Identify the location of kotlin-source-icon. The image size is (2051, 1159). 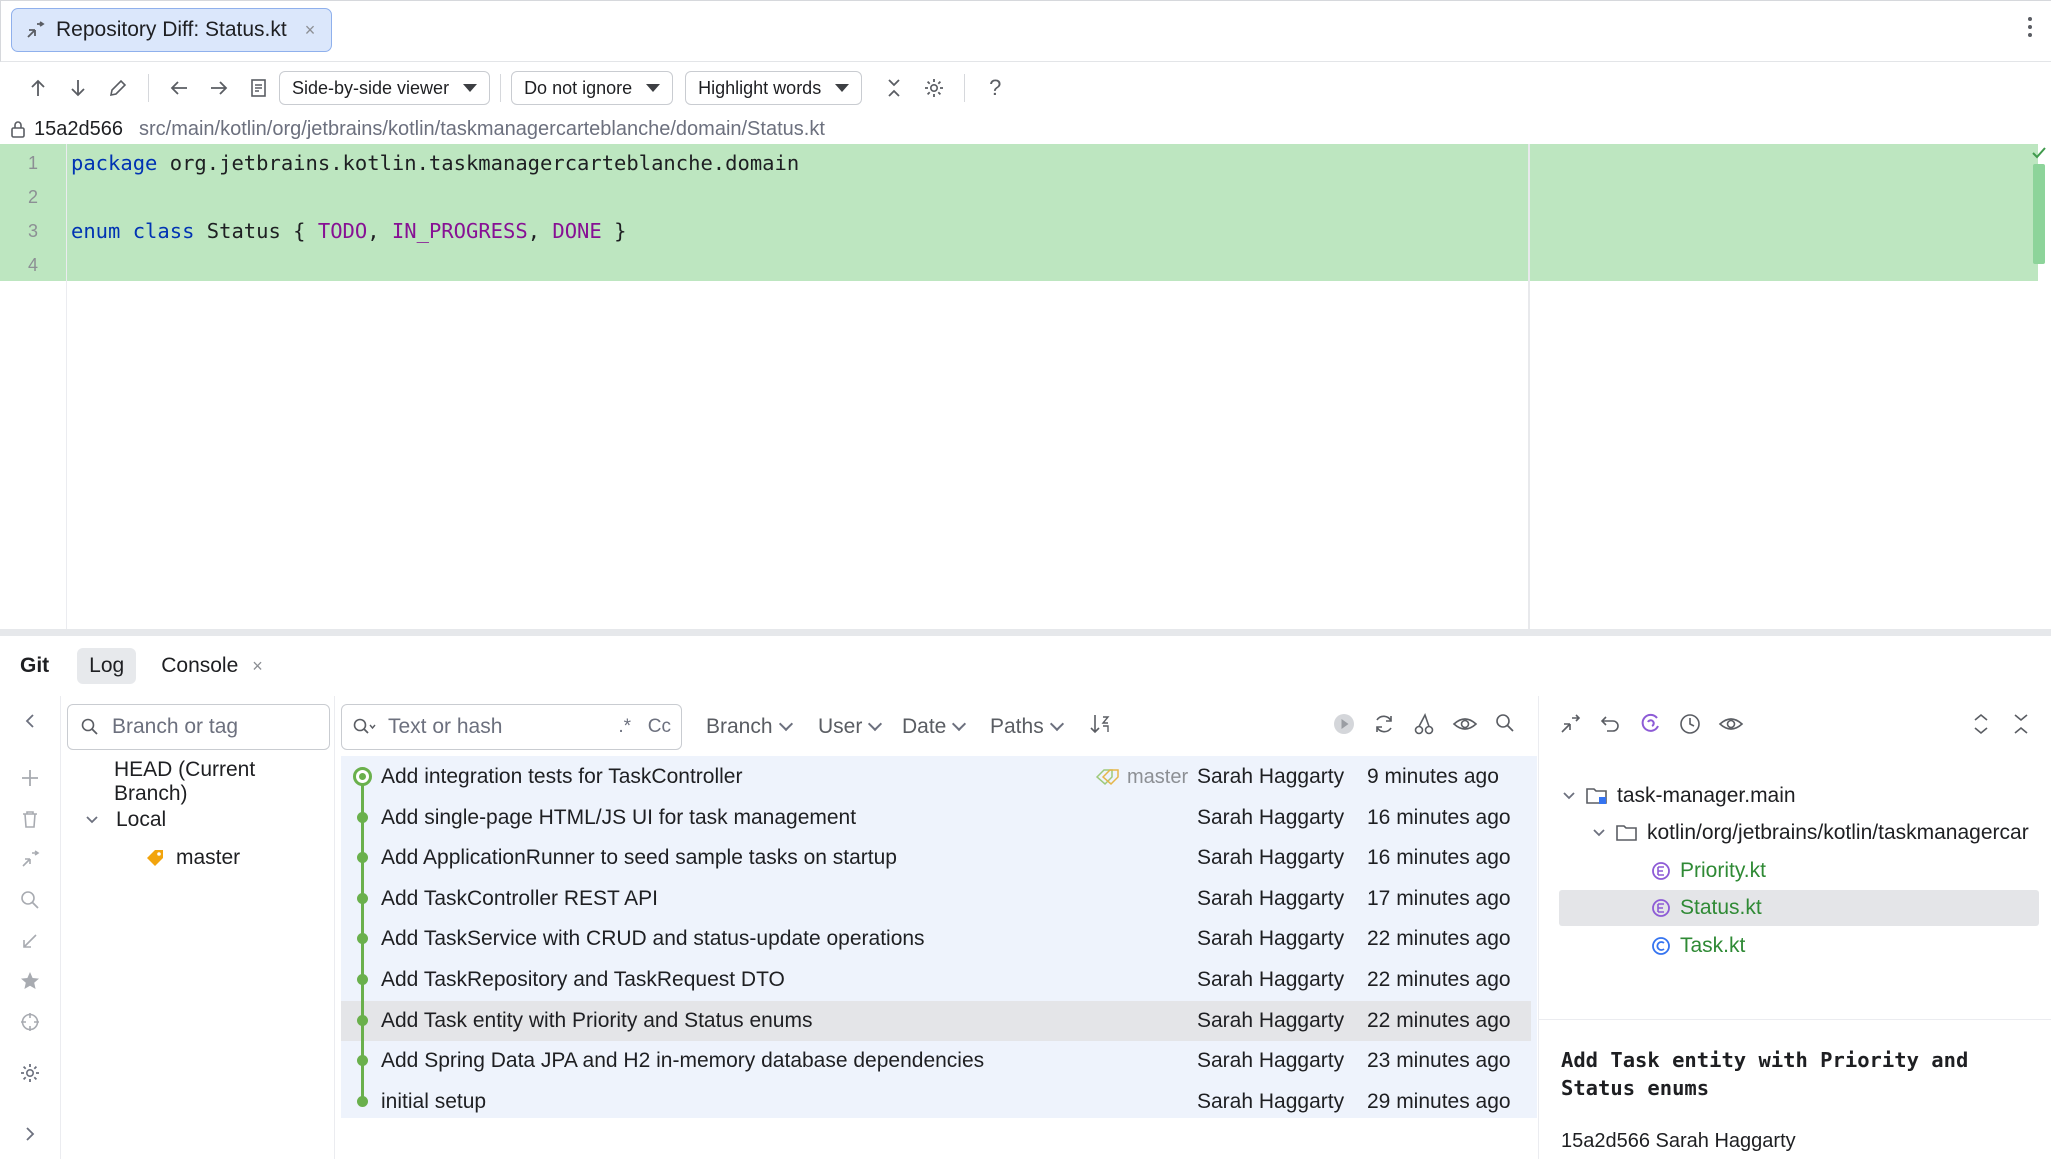
(1650, 724).